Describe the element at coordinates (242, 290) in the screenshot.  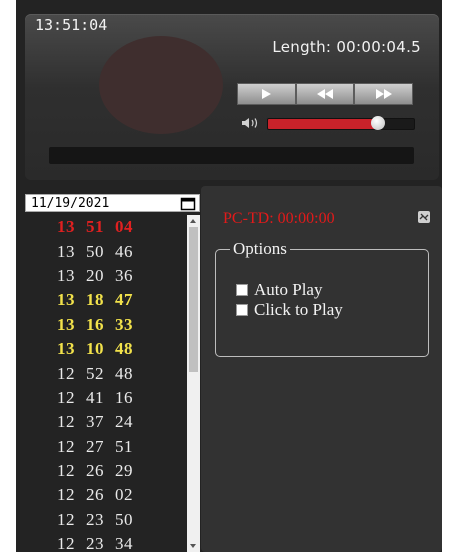
I see `auto-play-checkbox` at that location.